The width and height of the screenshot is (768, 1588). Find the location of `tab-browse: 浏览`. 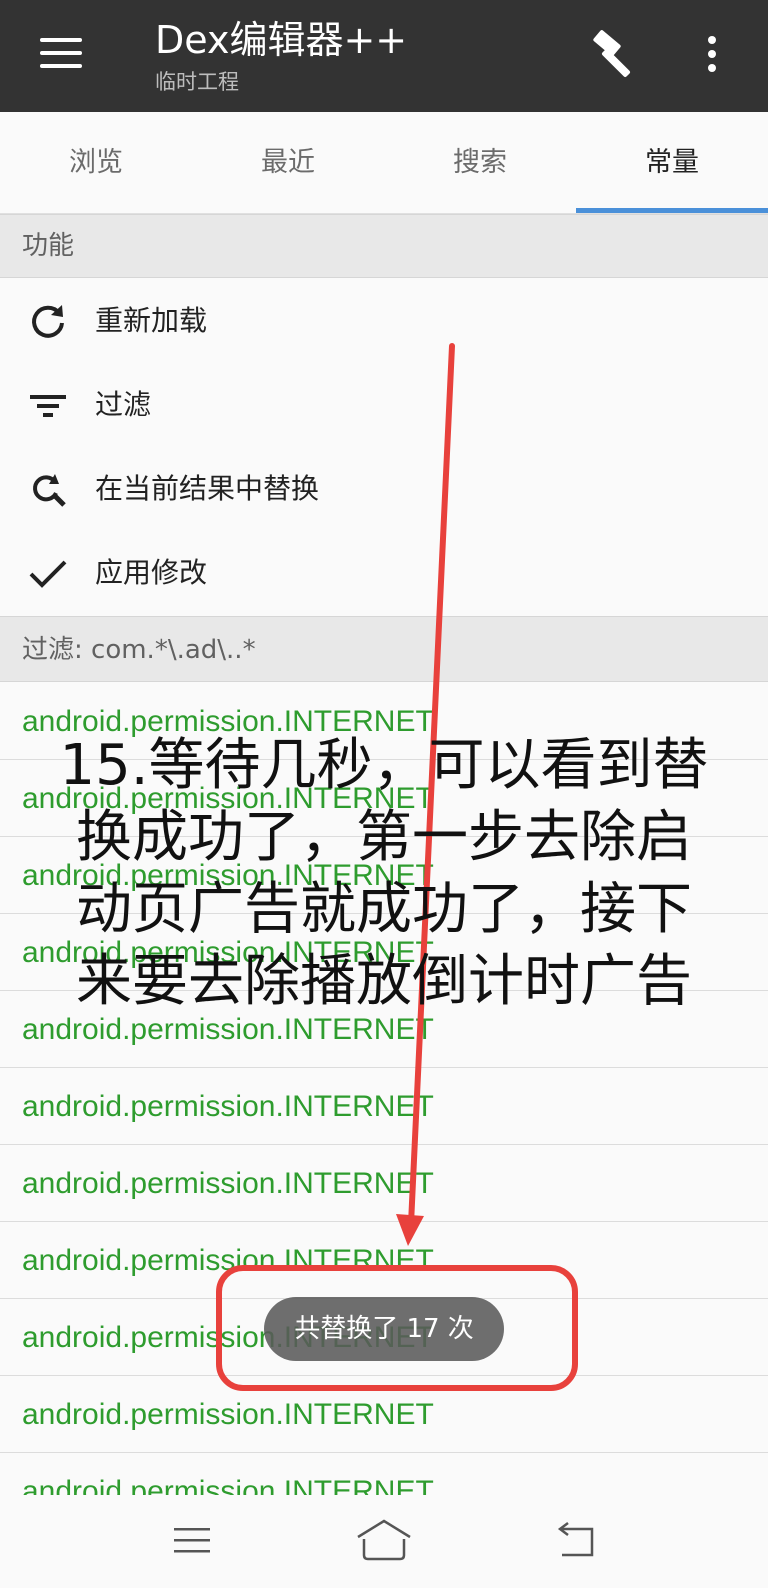

tab-browse: 浏览 is located at coordinates (96, 163).